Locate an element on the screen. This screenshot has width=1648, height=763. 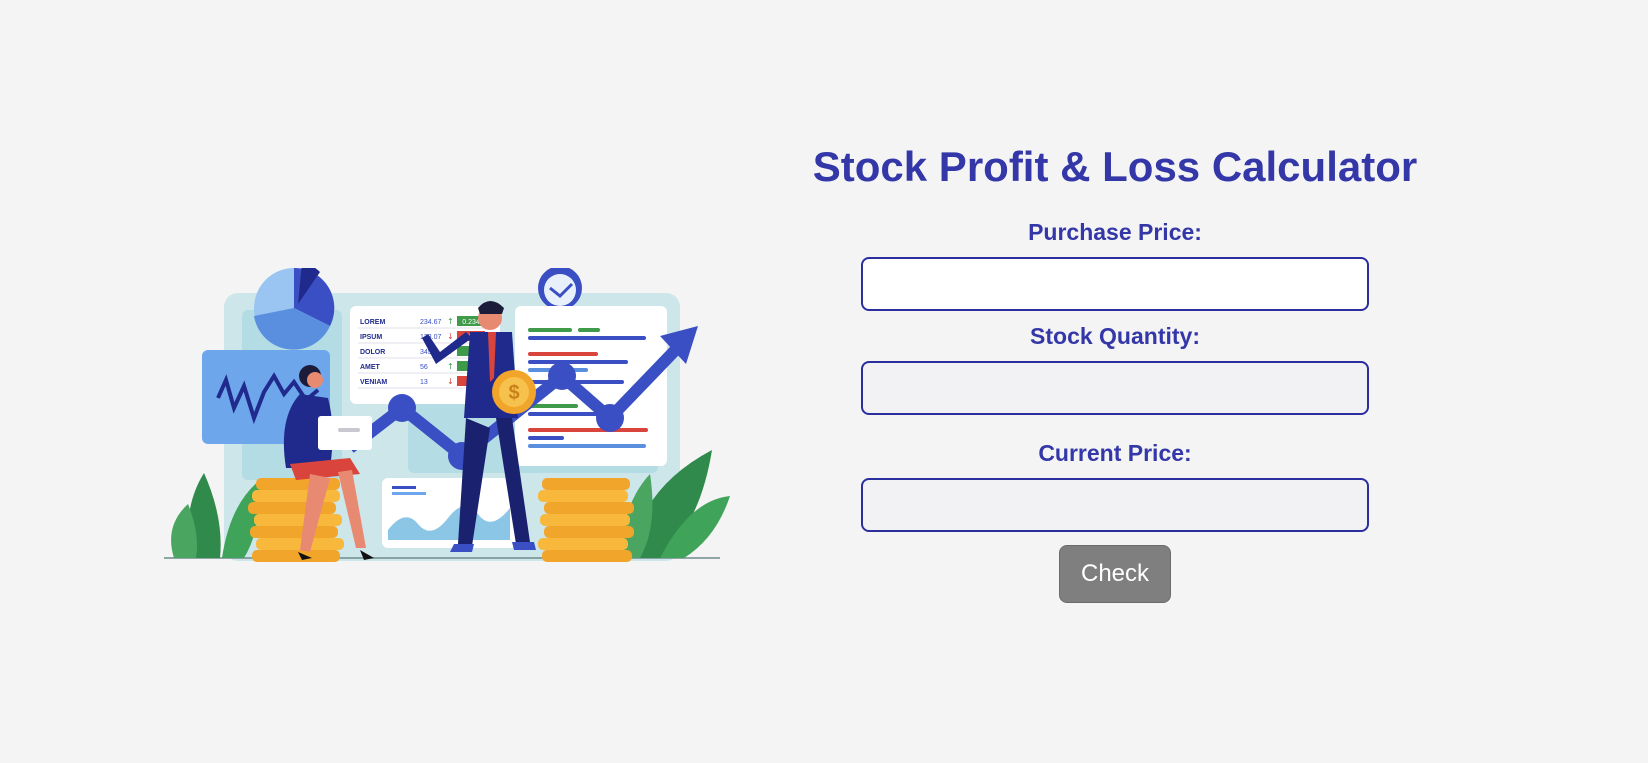
coin-stack-right-icon is located at coordinates (586, 520).